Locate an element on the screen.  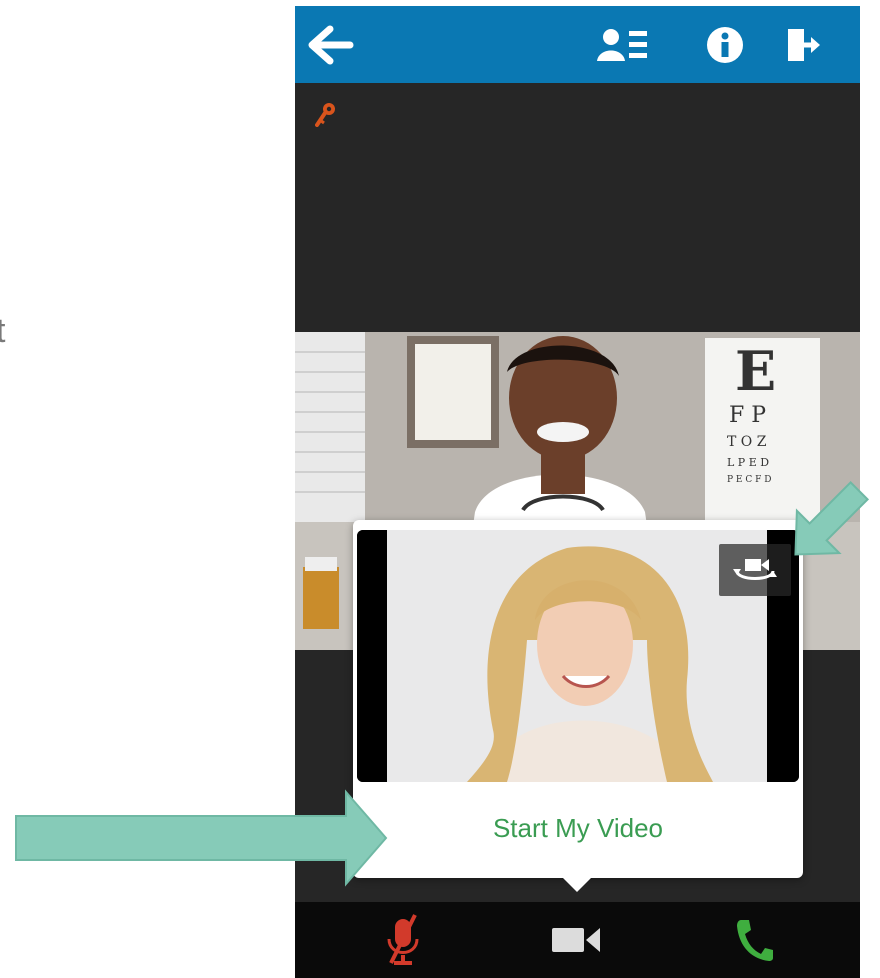
svg-text: F P is located at coordinates (747, 415).